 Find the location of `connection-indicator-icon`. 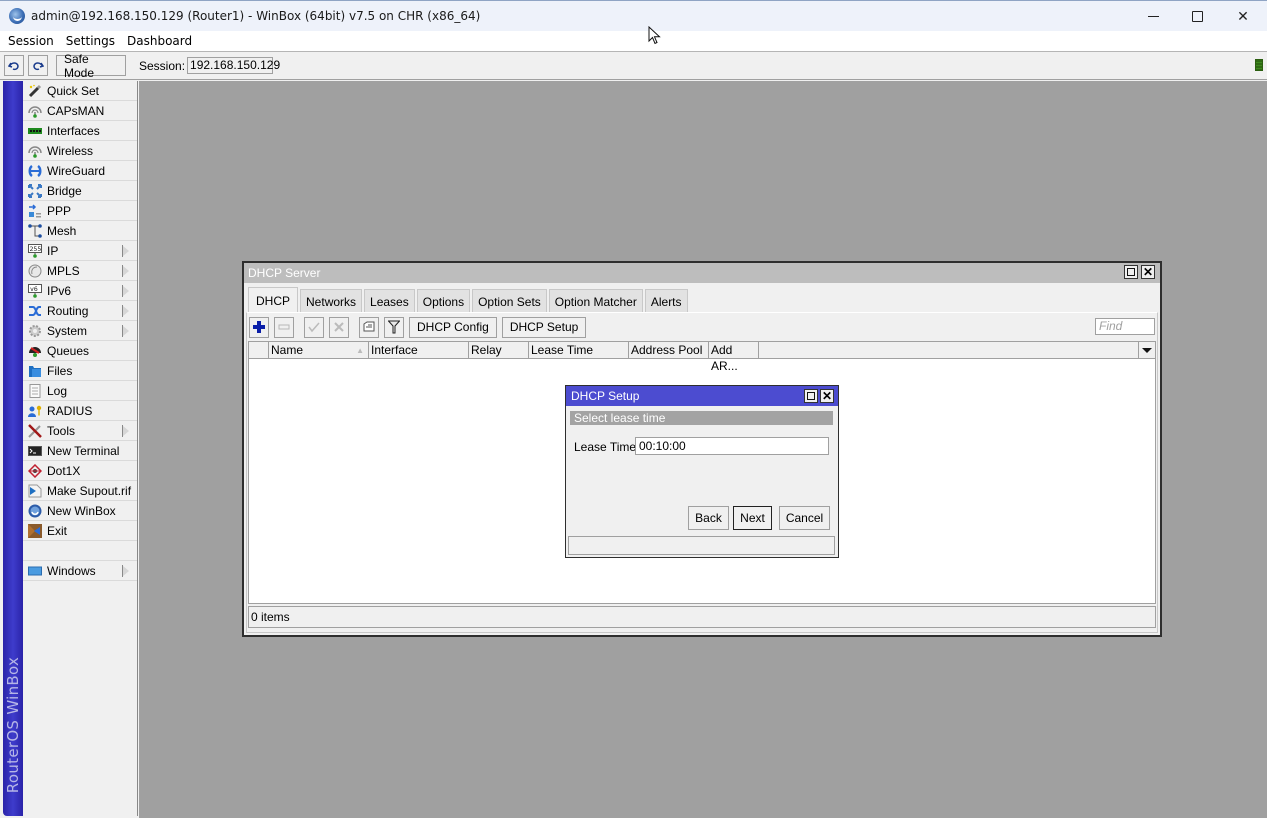

connection-indicator-icon is located at coordinates (1259, 65).